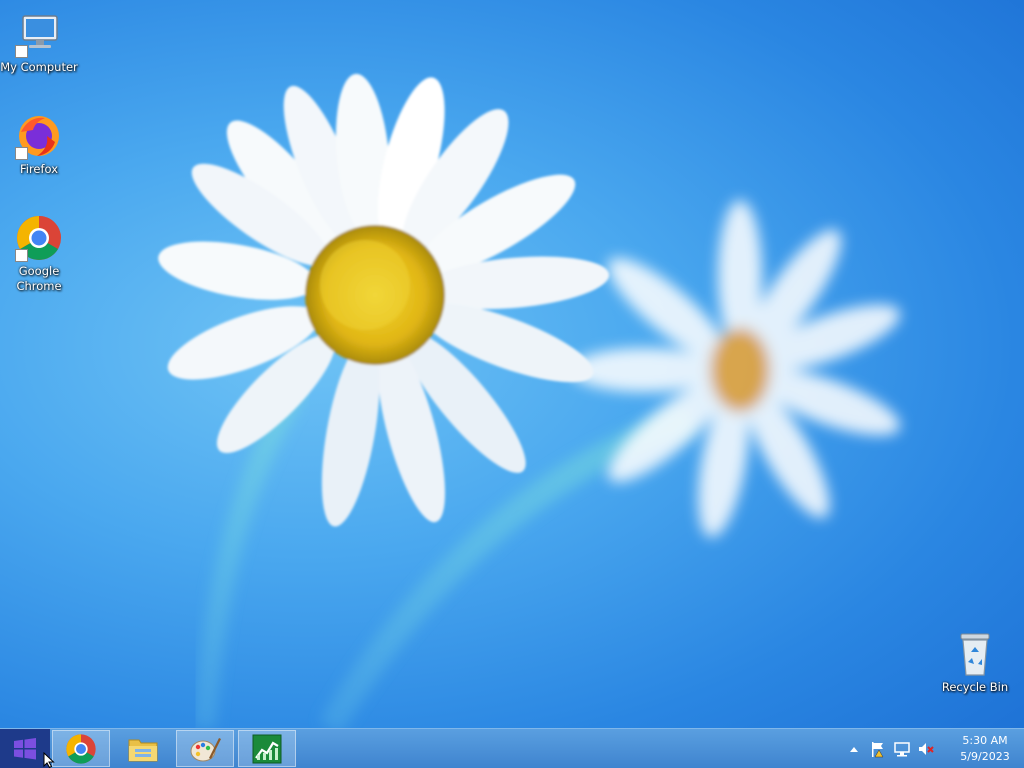  I want to click on desktop-icon-my-computer: My Computer, so click(39, 42).